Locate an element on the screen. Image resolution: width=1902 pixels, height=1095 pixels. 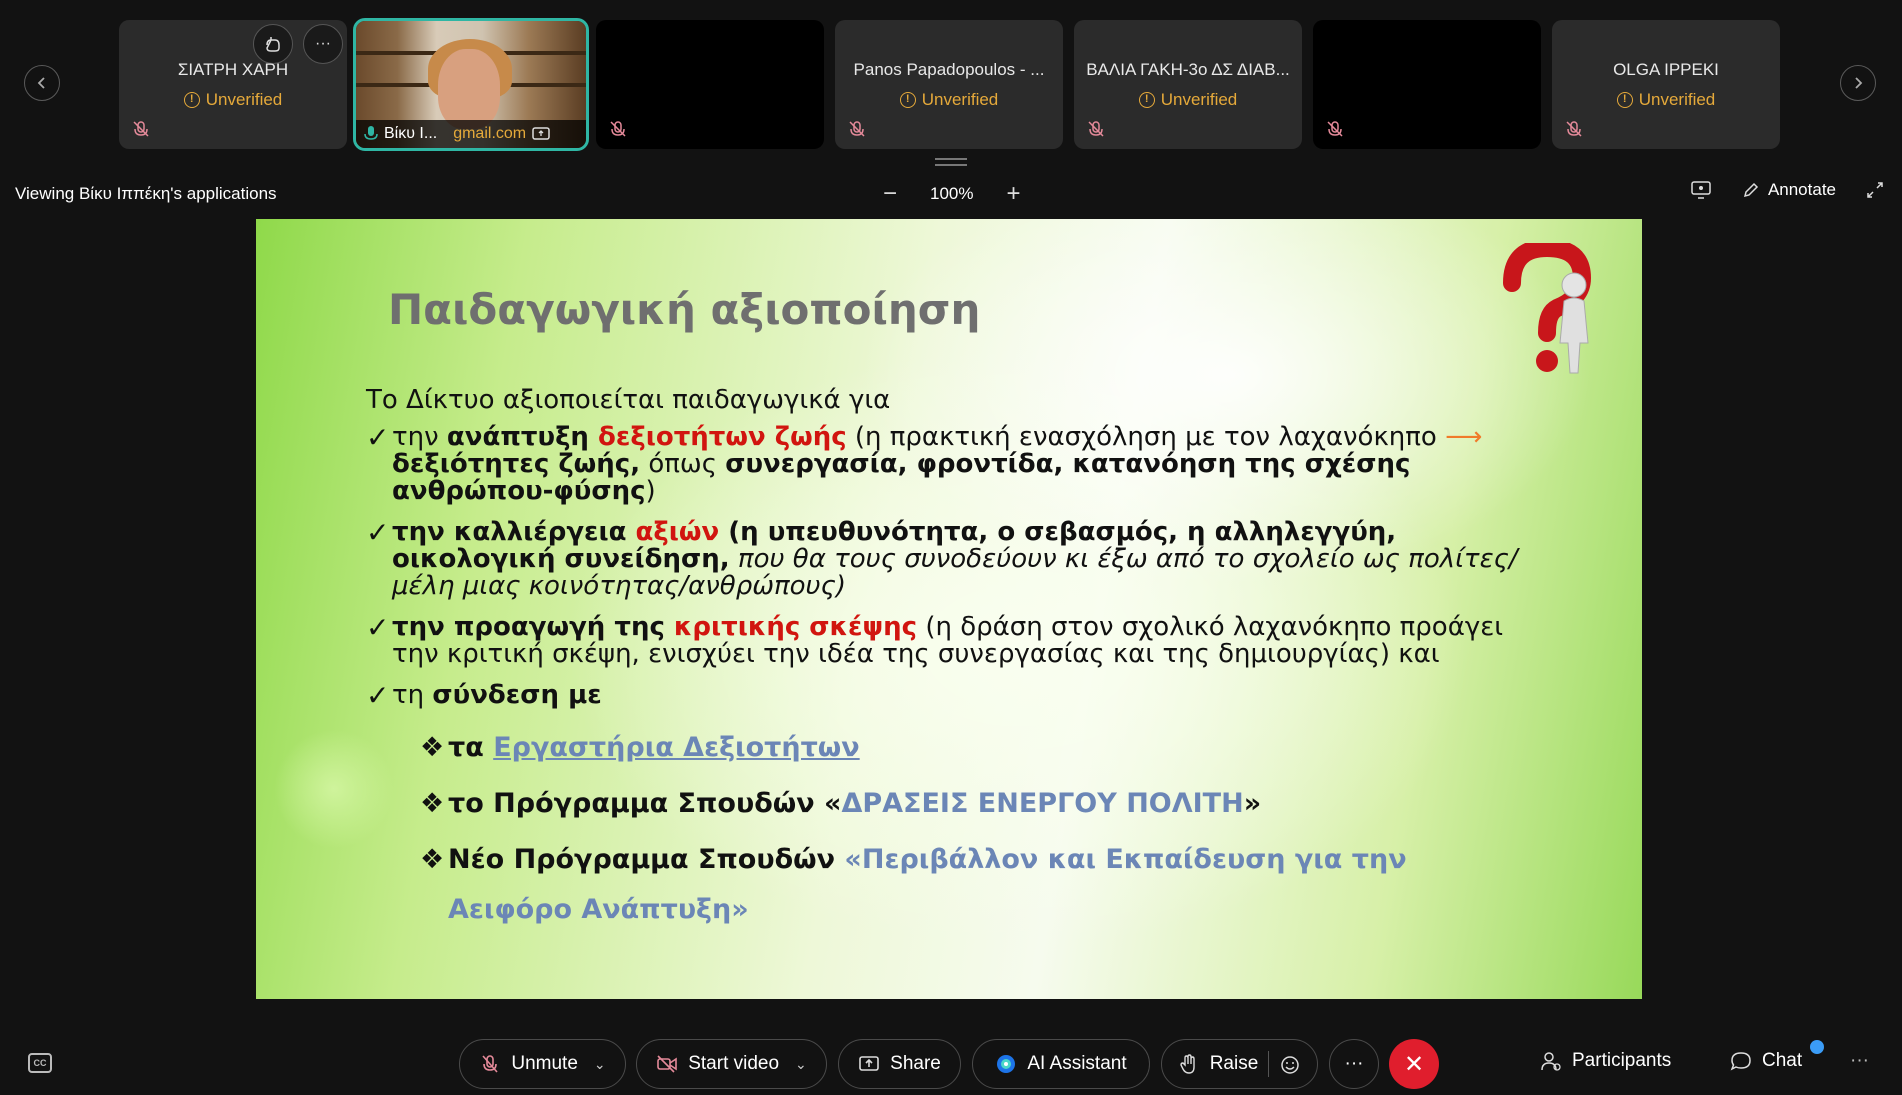
annotate-button: Annotate is located at coordinates (1789, 190).